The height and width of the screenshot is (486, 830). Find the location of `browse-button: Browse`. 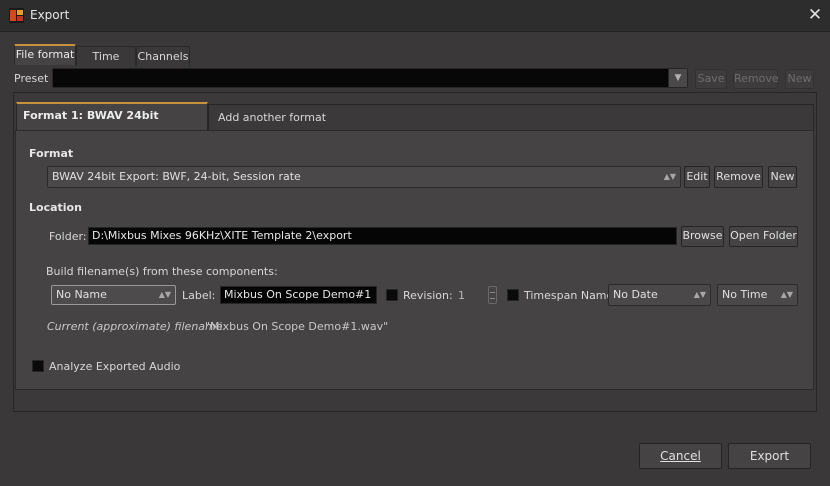

browse-button: Browse is located at coordinates (702, 236).